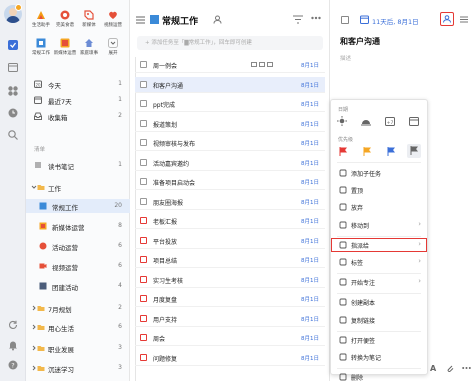  What do you see at coordinates (230, 65) in the screenshot?
I see `task-row: 周一例会 8月1日` at bounding box center [230, 65].